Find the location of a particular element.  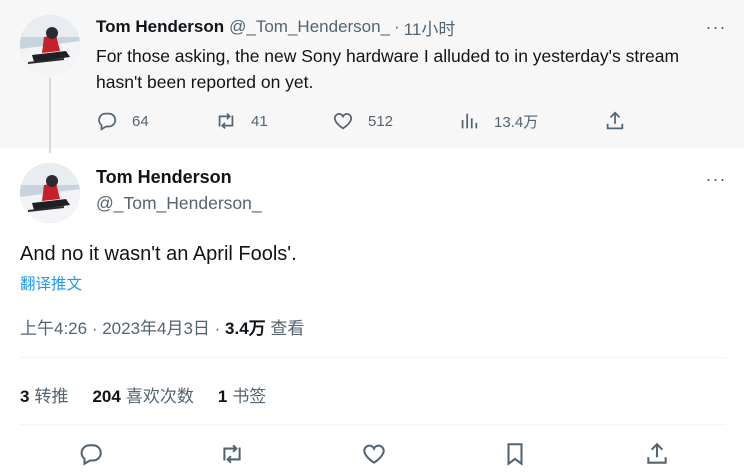

reply-count: 64 is located at coordinates (140, 121).